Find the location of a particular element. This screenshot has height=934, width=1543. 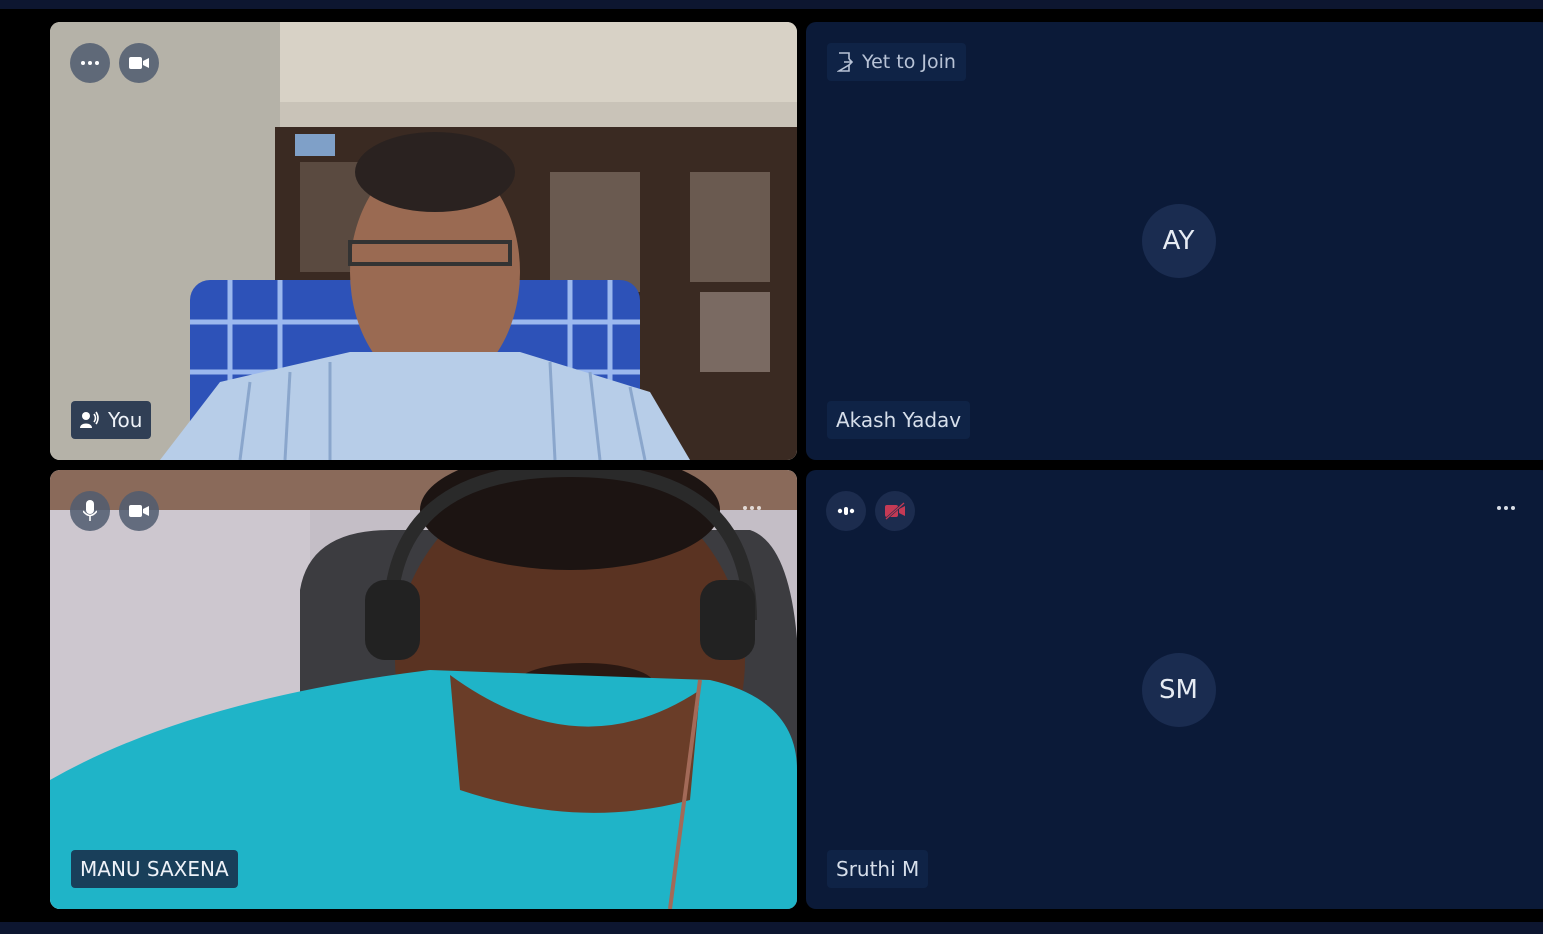

participant-name-tag: You is located at coordinates (111, 420).